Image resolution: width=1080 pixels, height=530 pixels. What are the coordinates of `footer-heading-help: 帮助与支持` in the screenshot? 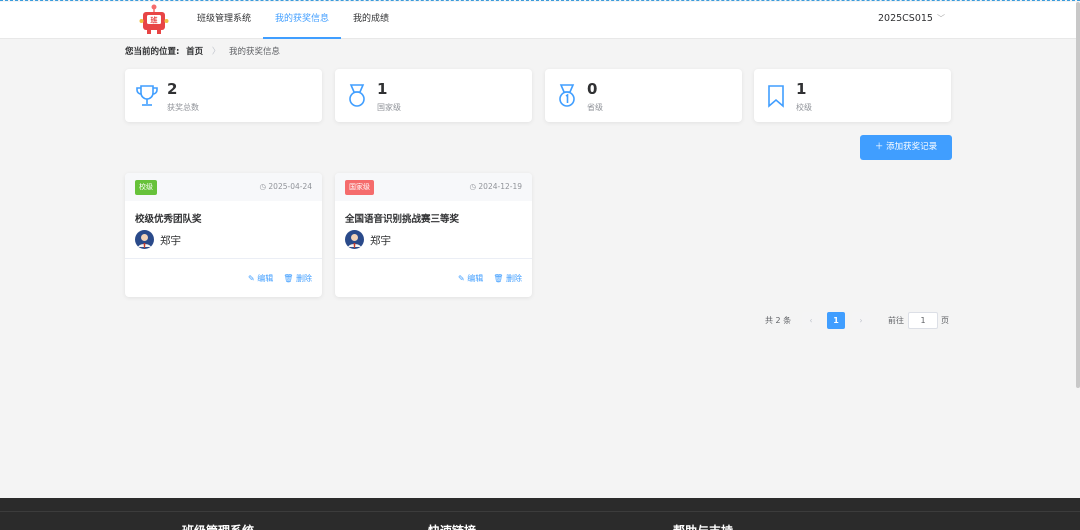 It's located at (703, 526).